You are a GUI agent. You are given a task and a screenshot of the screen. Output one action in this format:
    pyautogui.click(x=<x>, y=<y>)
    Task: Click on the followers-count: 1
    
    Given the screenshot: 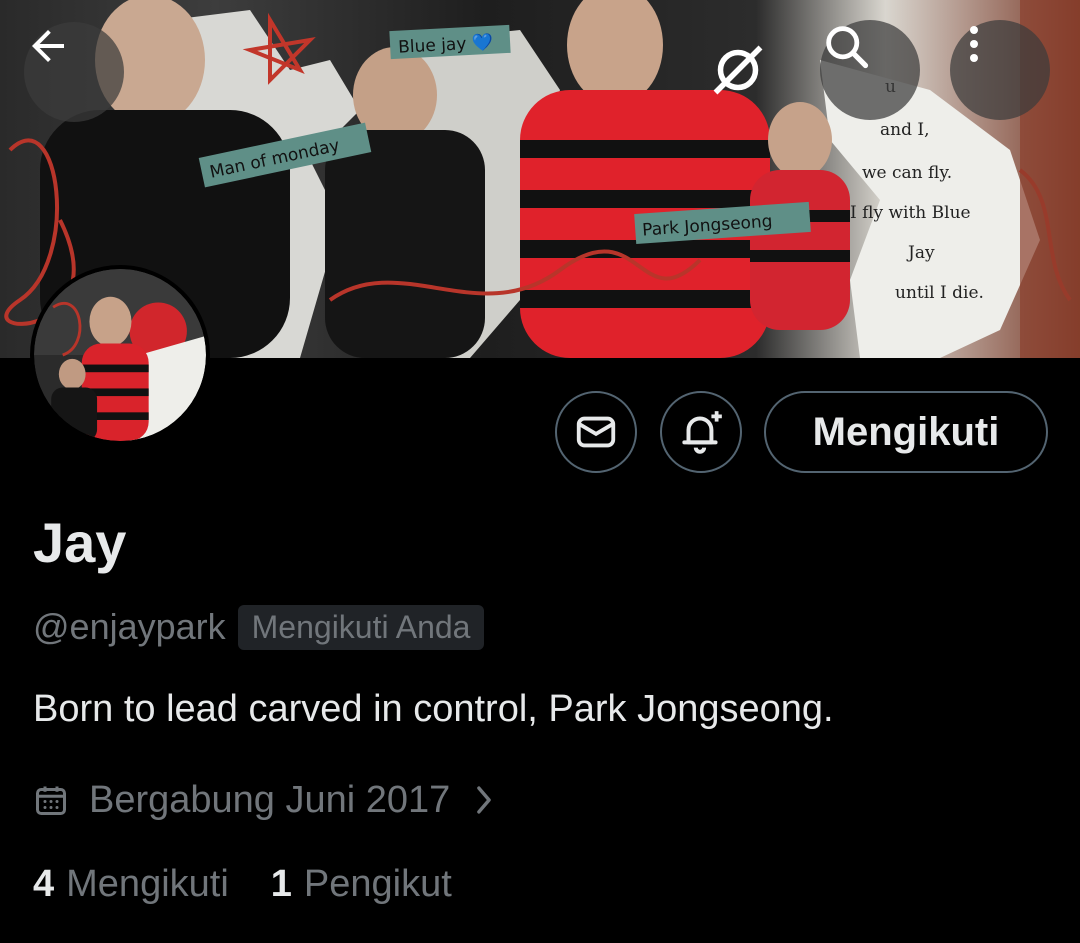 What is the action you would take?
    pyautogui.click(x=281, y=883)
    